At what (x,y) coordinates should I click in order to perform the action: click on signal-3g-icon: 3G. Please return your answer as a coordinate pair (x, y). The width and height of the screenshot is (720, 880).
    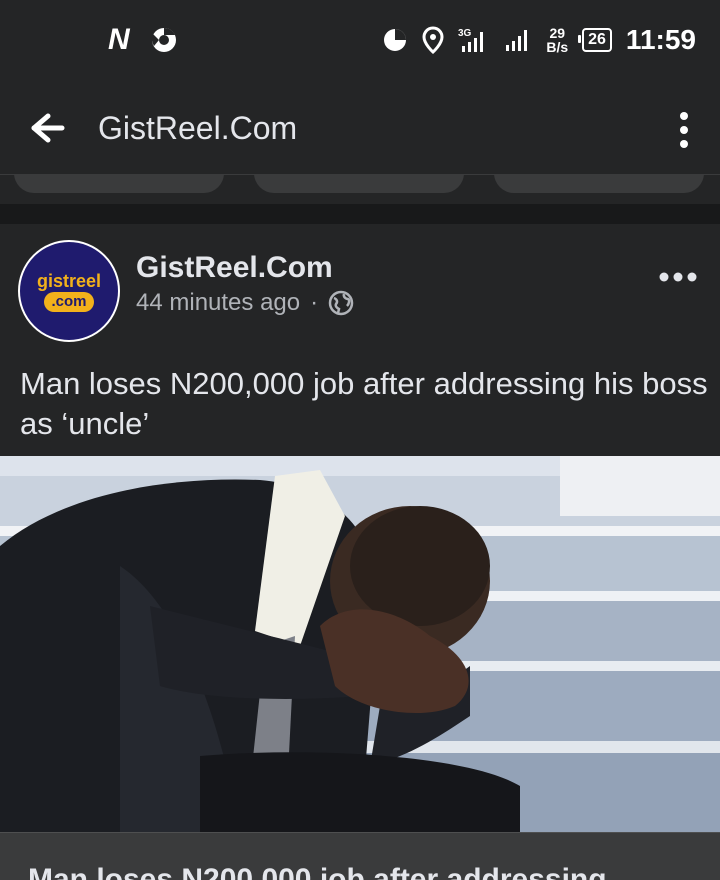
    Looking at the image, I should click on (471, 40).